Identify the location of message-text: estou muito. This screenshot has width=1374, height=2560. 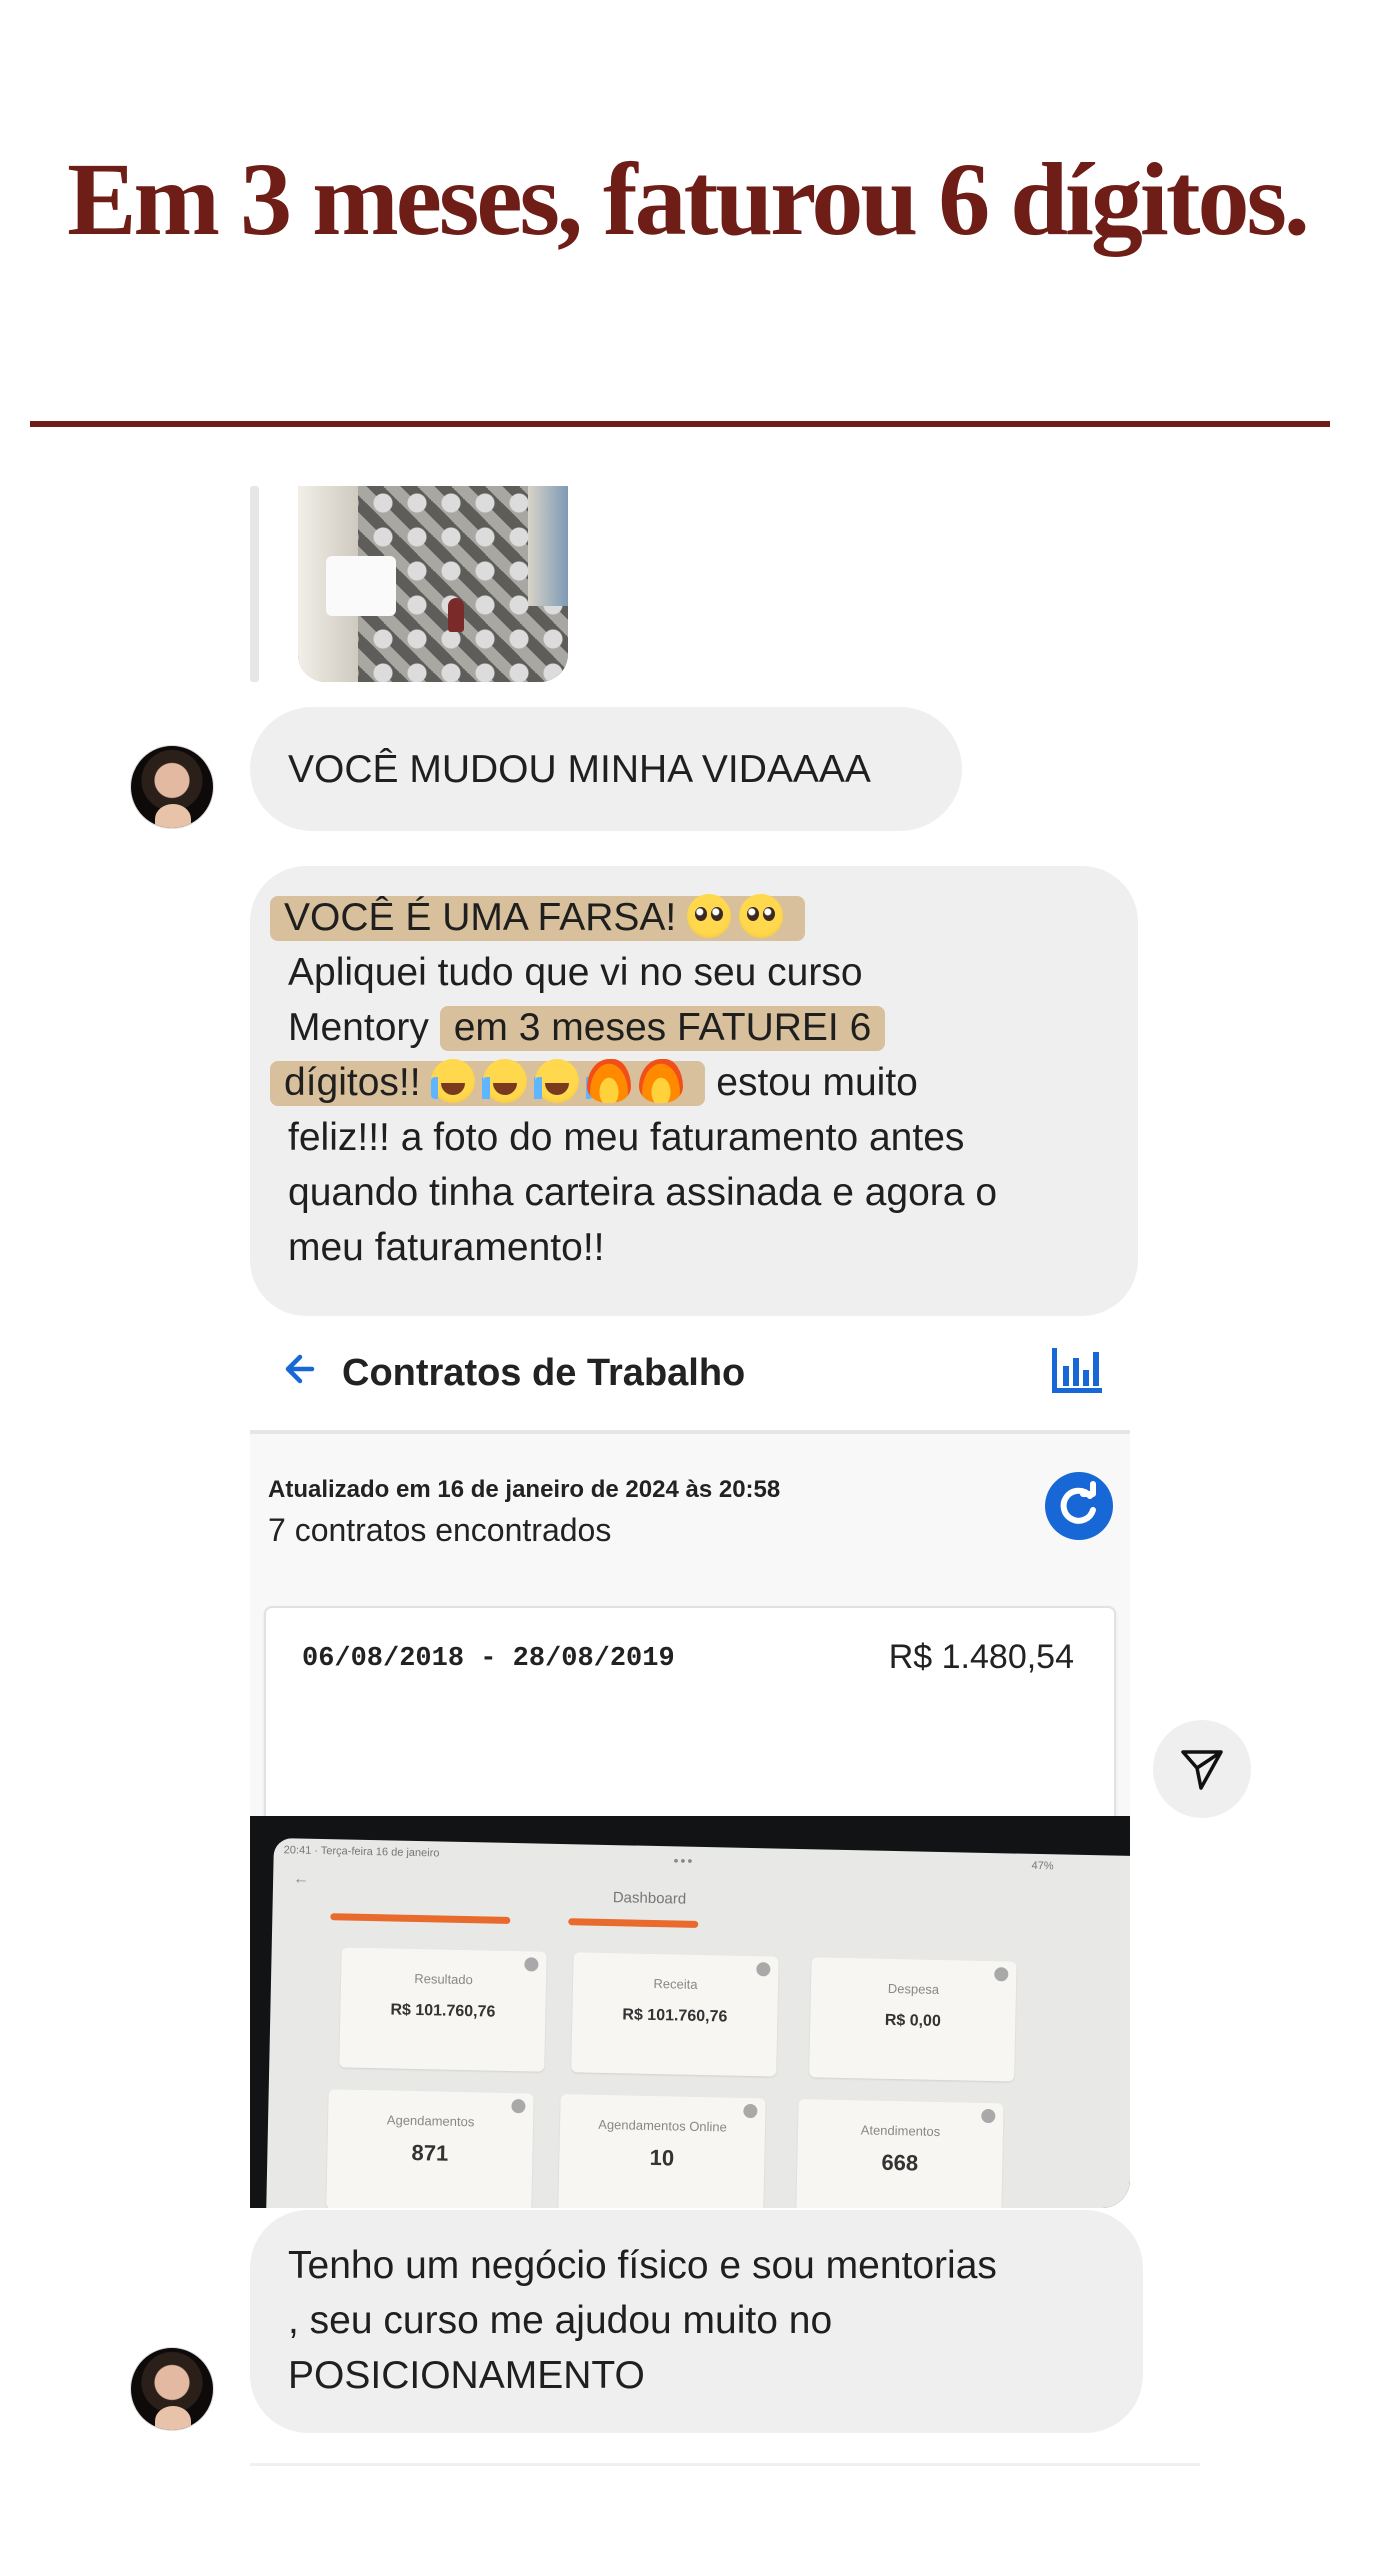
(817, 1082).